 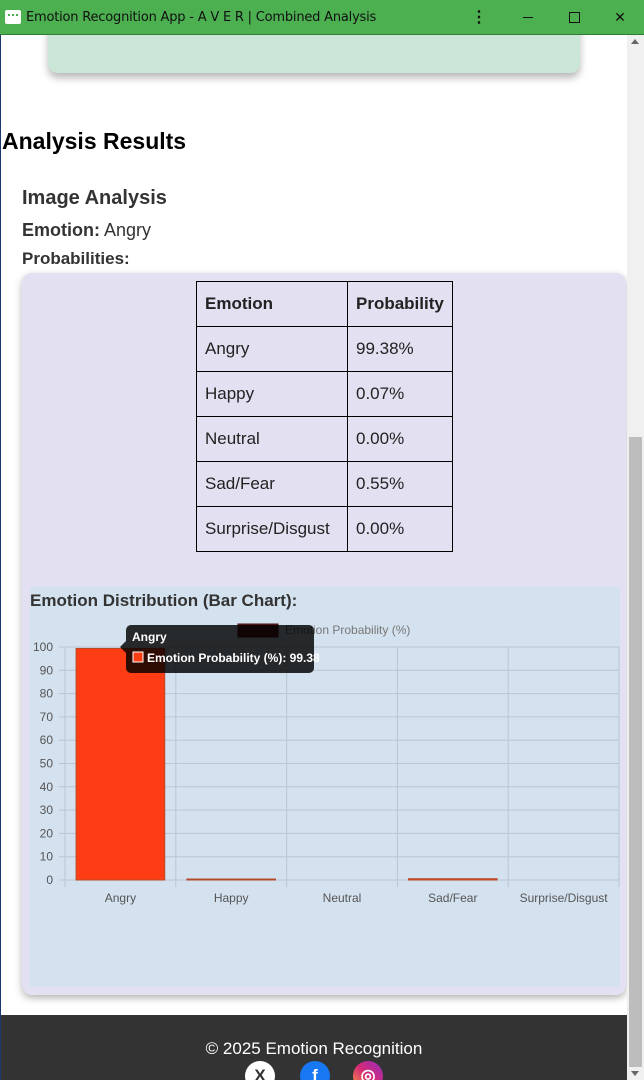 What do you see at coordinates (49, 880) in the screenshot?
I see `y-tick-label: 0` at bounding box center [49, 880].